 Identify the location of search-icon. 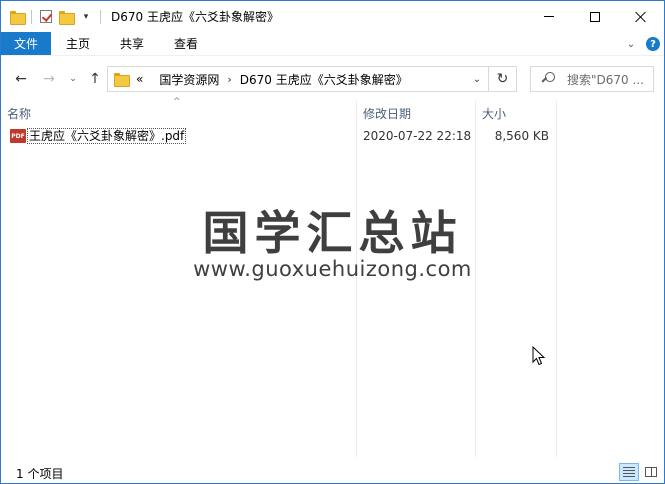
(548, 79).